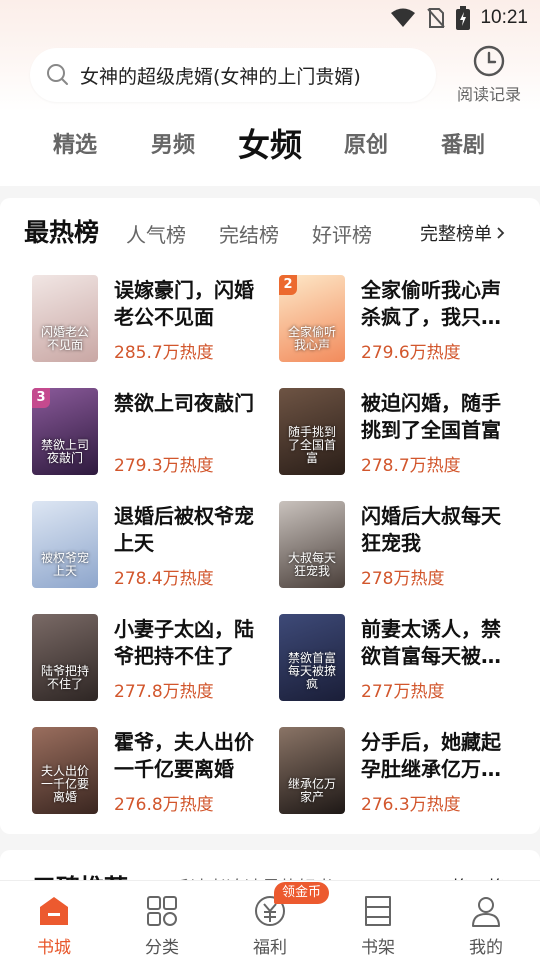  I want to click on book-item: 全家偷听我心声 2 全家偷听我心声杀疯了，我只管吃奶 279.6万热度, so click(395, 321).